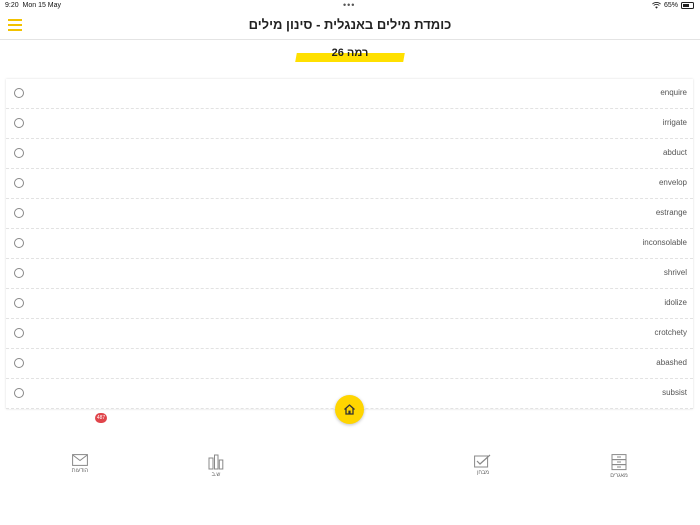 The width and height of the screenshot is (700, 525). What do you see at coordinates (672, 182) in the screenshot?
I see `word-text: envelop` at bounding box center [672, 182].